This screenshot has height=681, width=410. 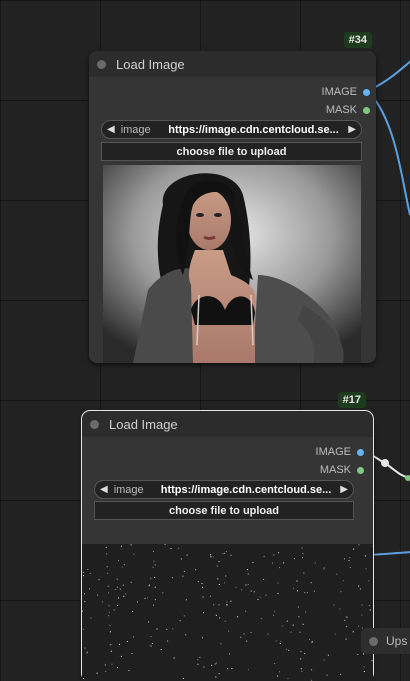 I want to click on mask-link-dot, so click(x=407, y=478).